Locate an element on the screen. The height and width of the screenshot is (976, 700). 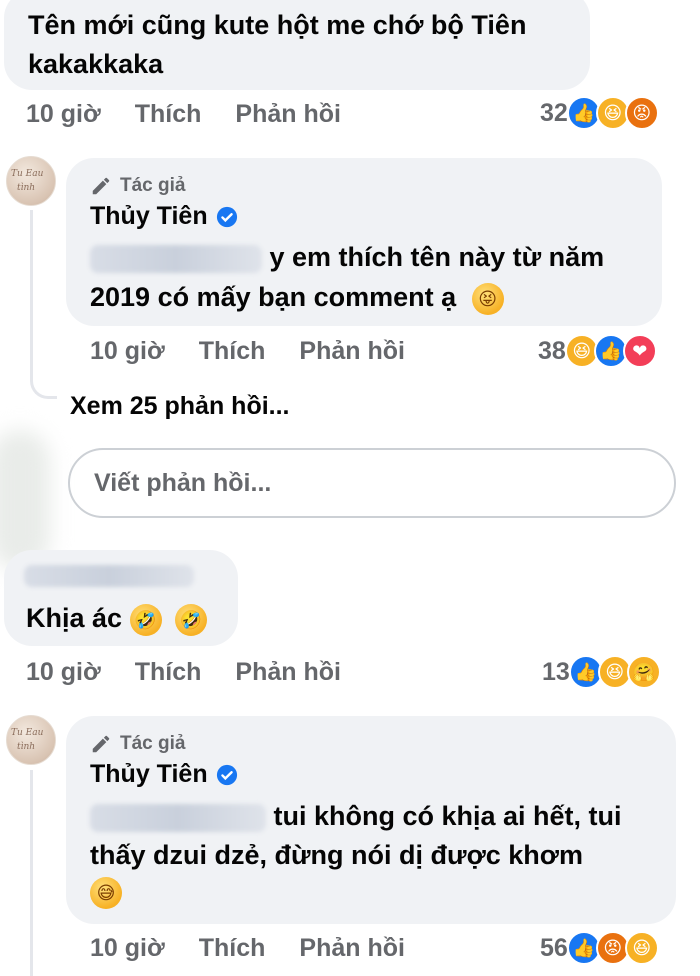
redacted-commenter-name is located at coordinates (109, 576).